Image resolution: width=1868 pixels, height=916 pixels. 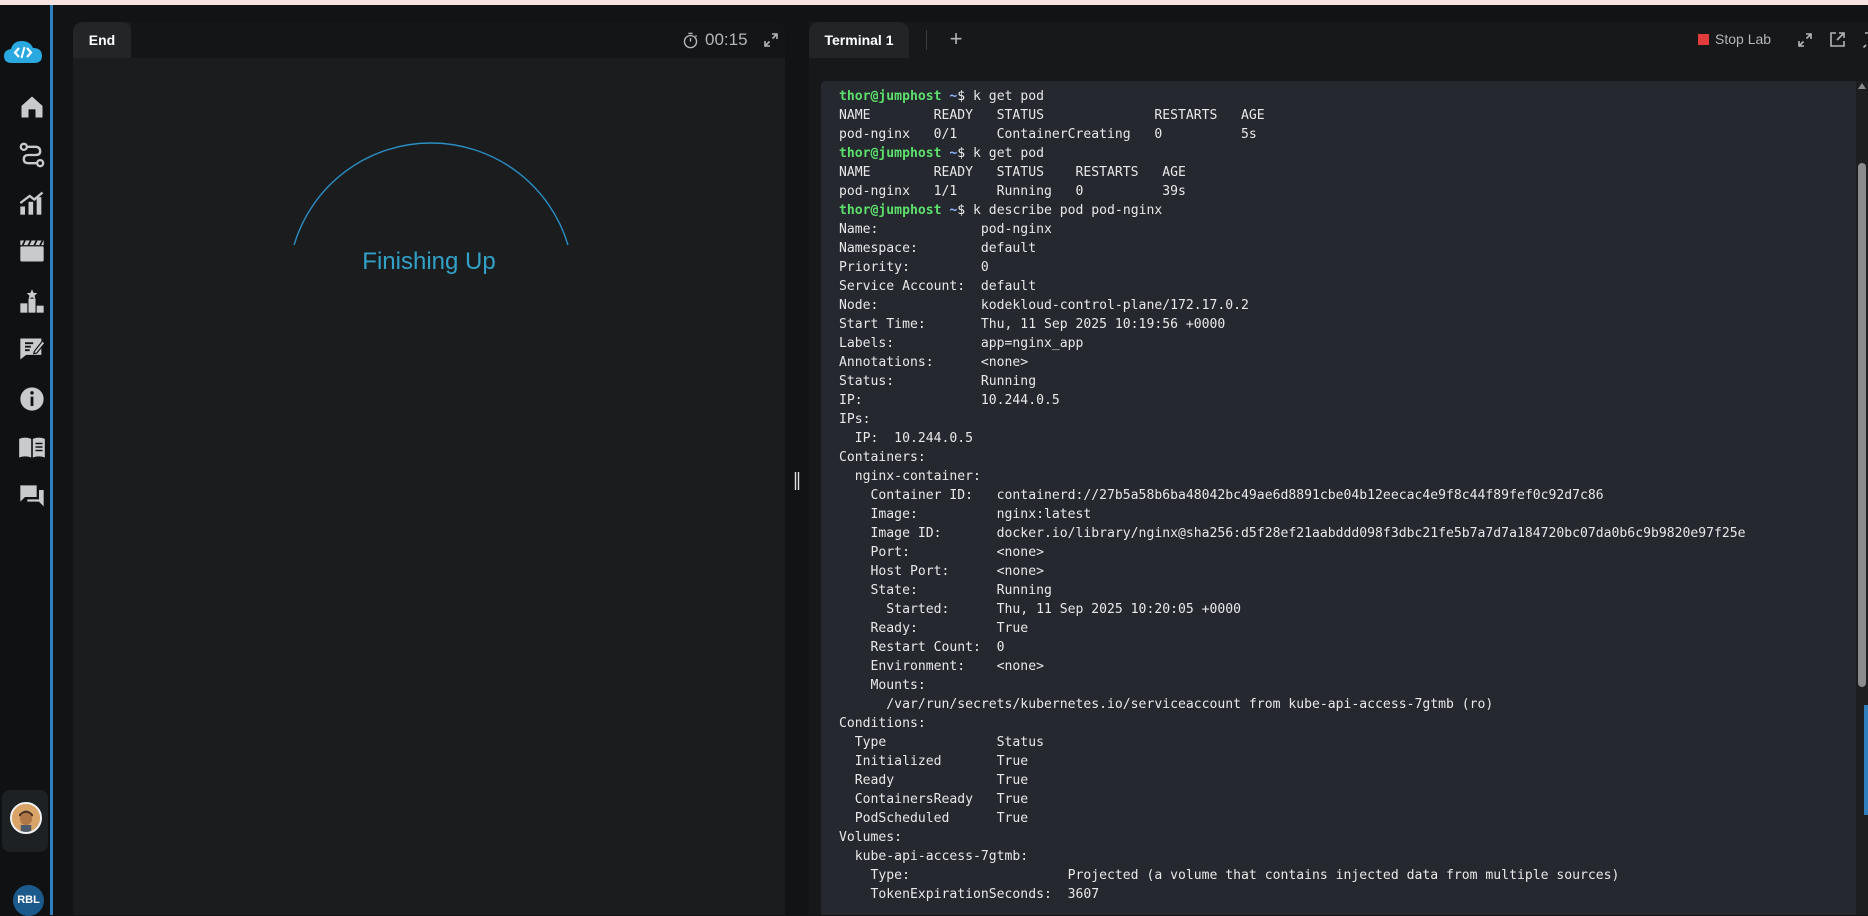 I want to click on terminal-output-line: Restart Count: 0, so click(x=1292, y=647).